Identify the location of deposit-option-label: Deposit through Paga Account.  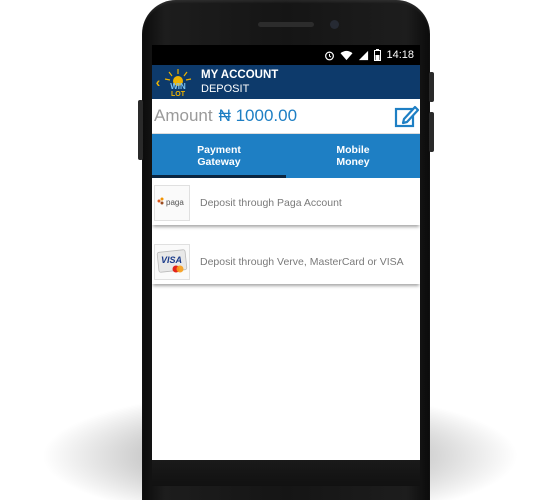
(271, 202).